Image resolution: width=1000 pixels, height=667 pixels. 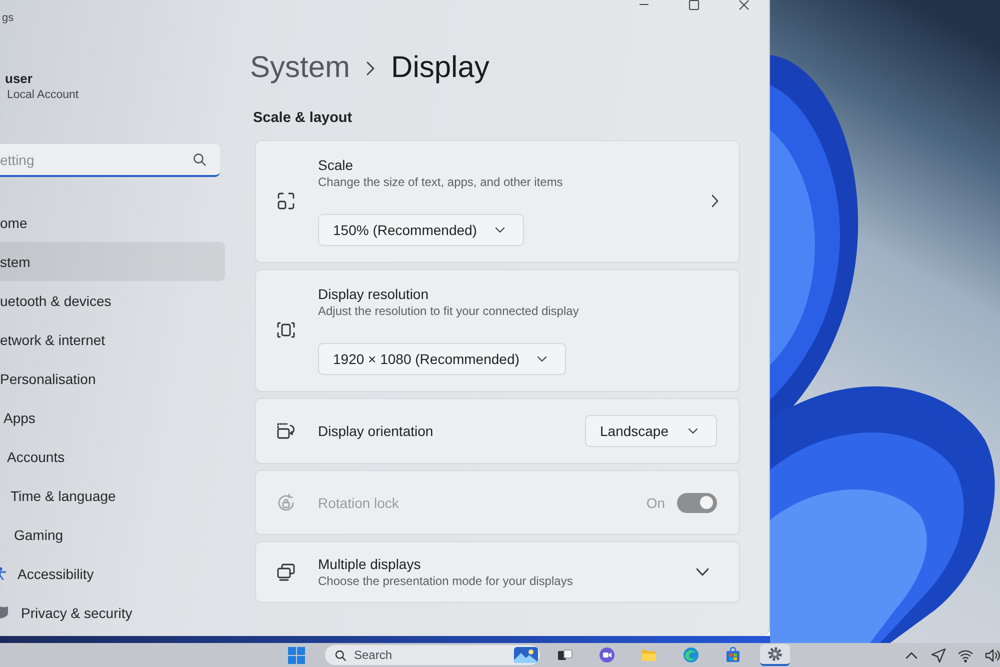 I want to click on chevron-down-icon, so click(x=702, y=572).